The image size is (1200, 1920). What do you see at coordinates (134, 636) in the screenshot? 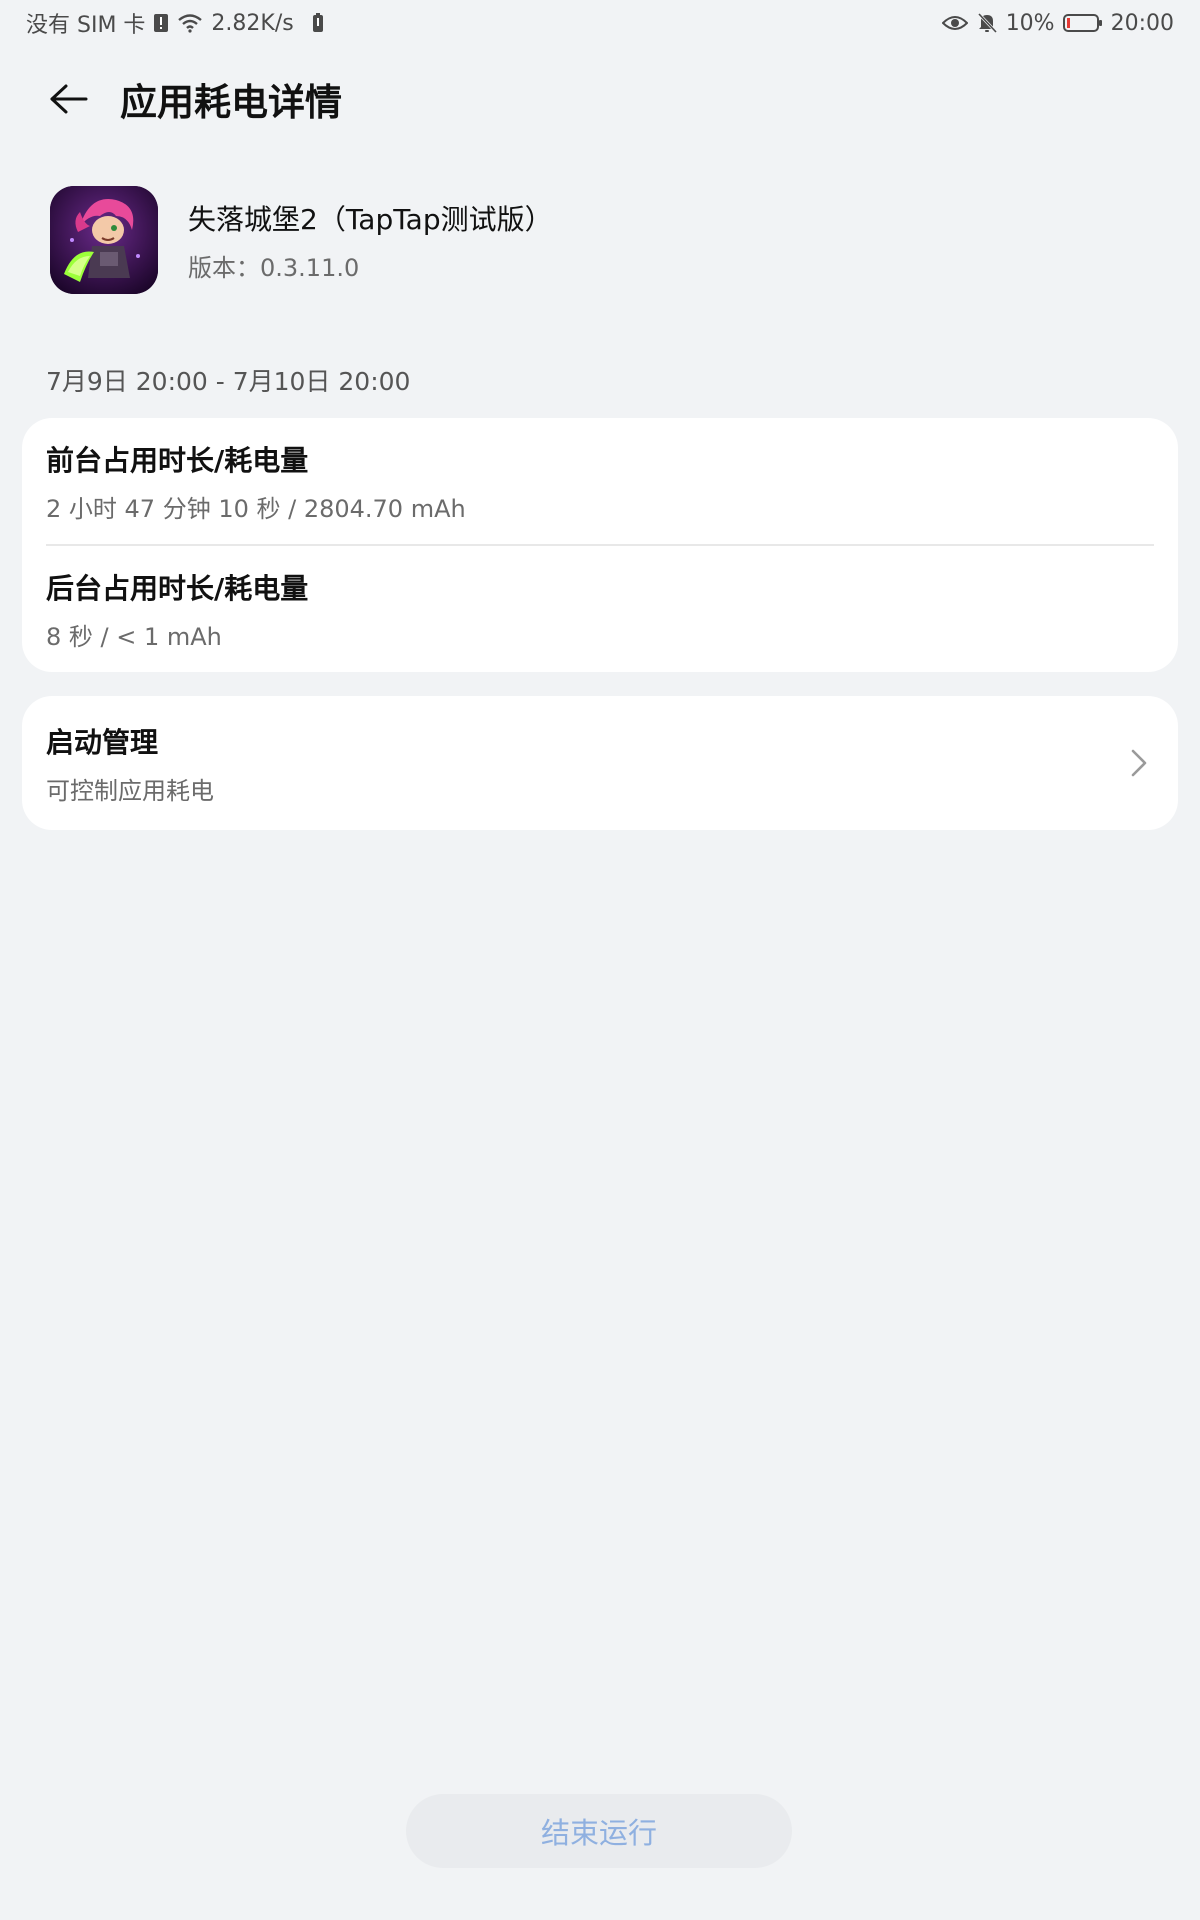
I see `background-usage-value: 8 秒 / < 1 mAh` at bounding box center [134, 636].